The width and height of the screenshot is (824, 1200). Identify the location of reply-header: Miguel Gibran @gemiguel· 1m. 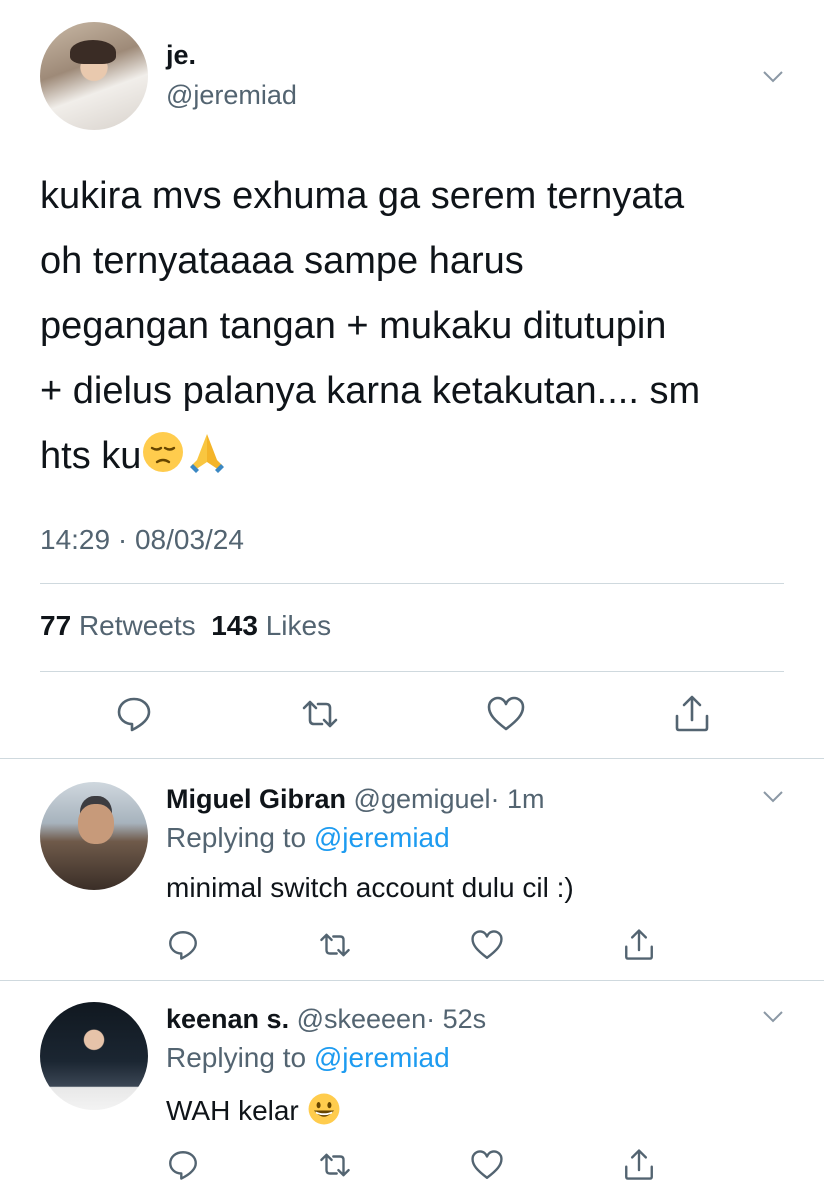
(355, 799).